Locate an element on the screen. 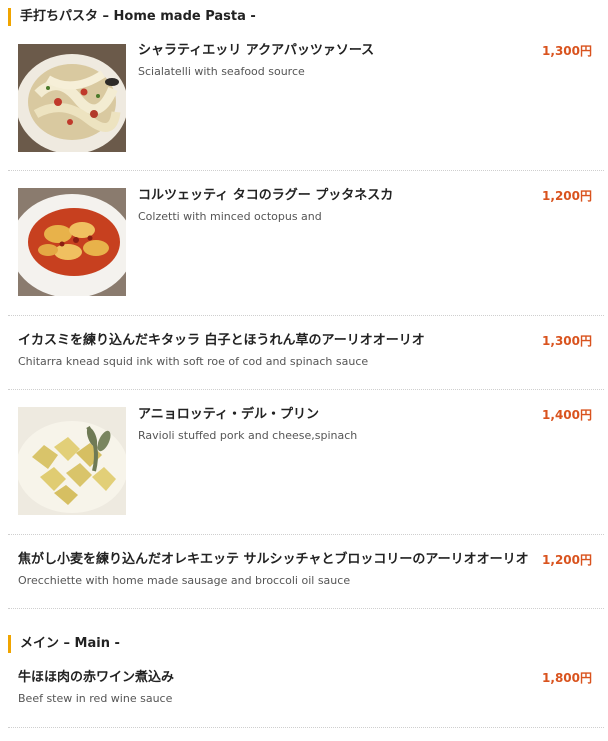 Image resolution: width=608 pixels, height=741 pixels. item-name: 焦がし小麦を練り込んだオレキエッテ サルシッチャとブロッコリーのアーリオオーリオ is located at coordinates (273, 559).